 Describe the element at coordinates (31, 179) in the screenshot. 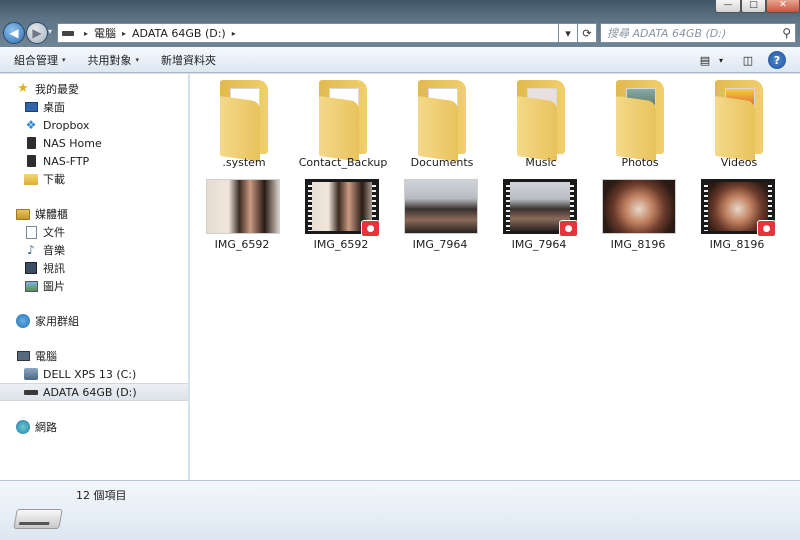

I see `downloads-folder-icon` at that location.